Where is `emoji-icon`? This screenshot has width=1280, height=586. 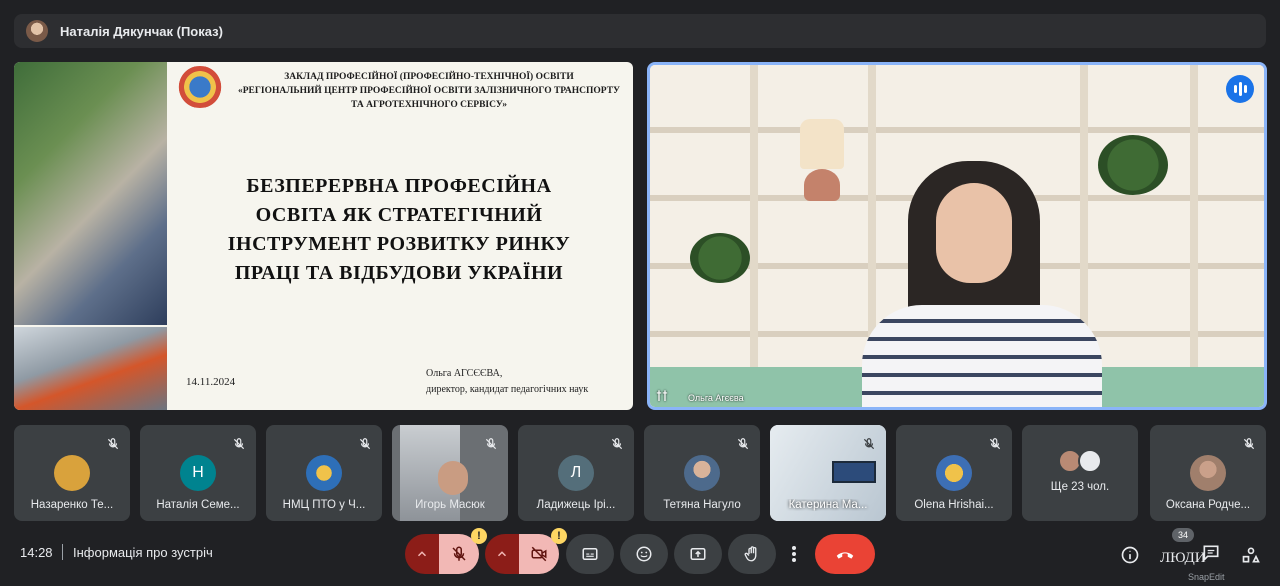 emoji-icon is located at coordinates (644, 554).